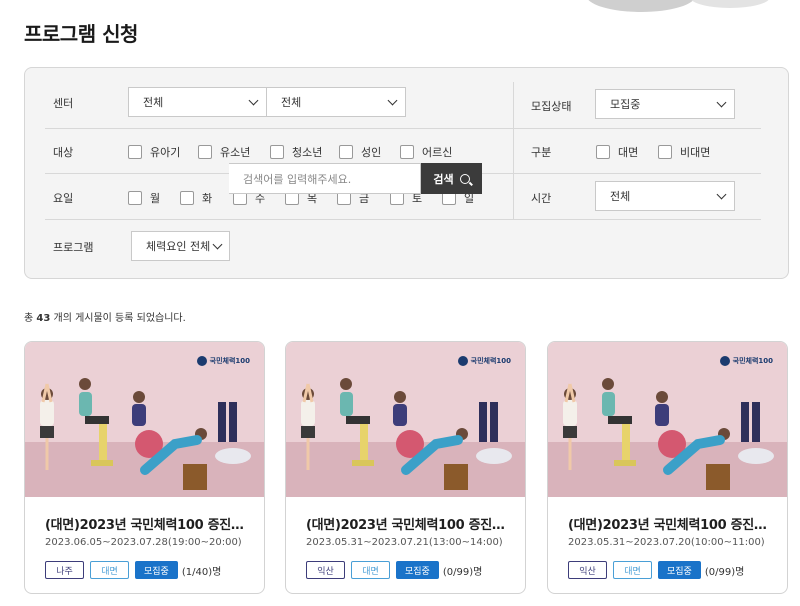  What do you see at coordinates (30, 318) in the screenshot?
I see `count-prefix: 총` at bounding box center [30, 318].